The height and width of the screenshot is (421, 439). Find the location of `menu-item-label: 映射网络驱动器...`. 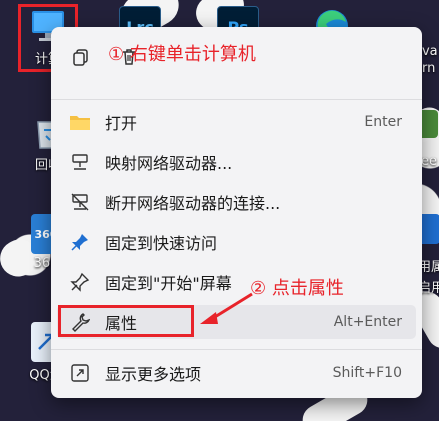

menu-item-label: 映射网络驱动器... is located at coordinates (169, 163).